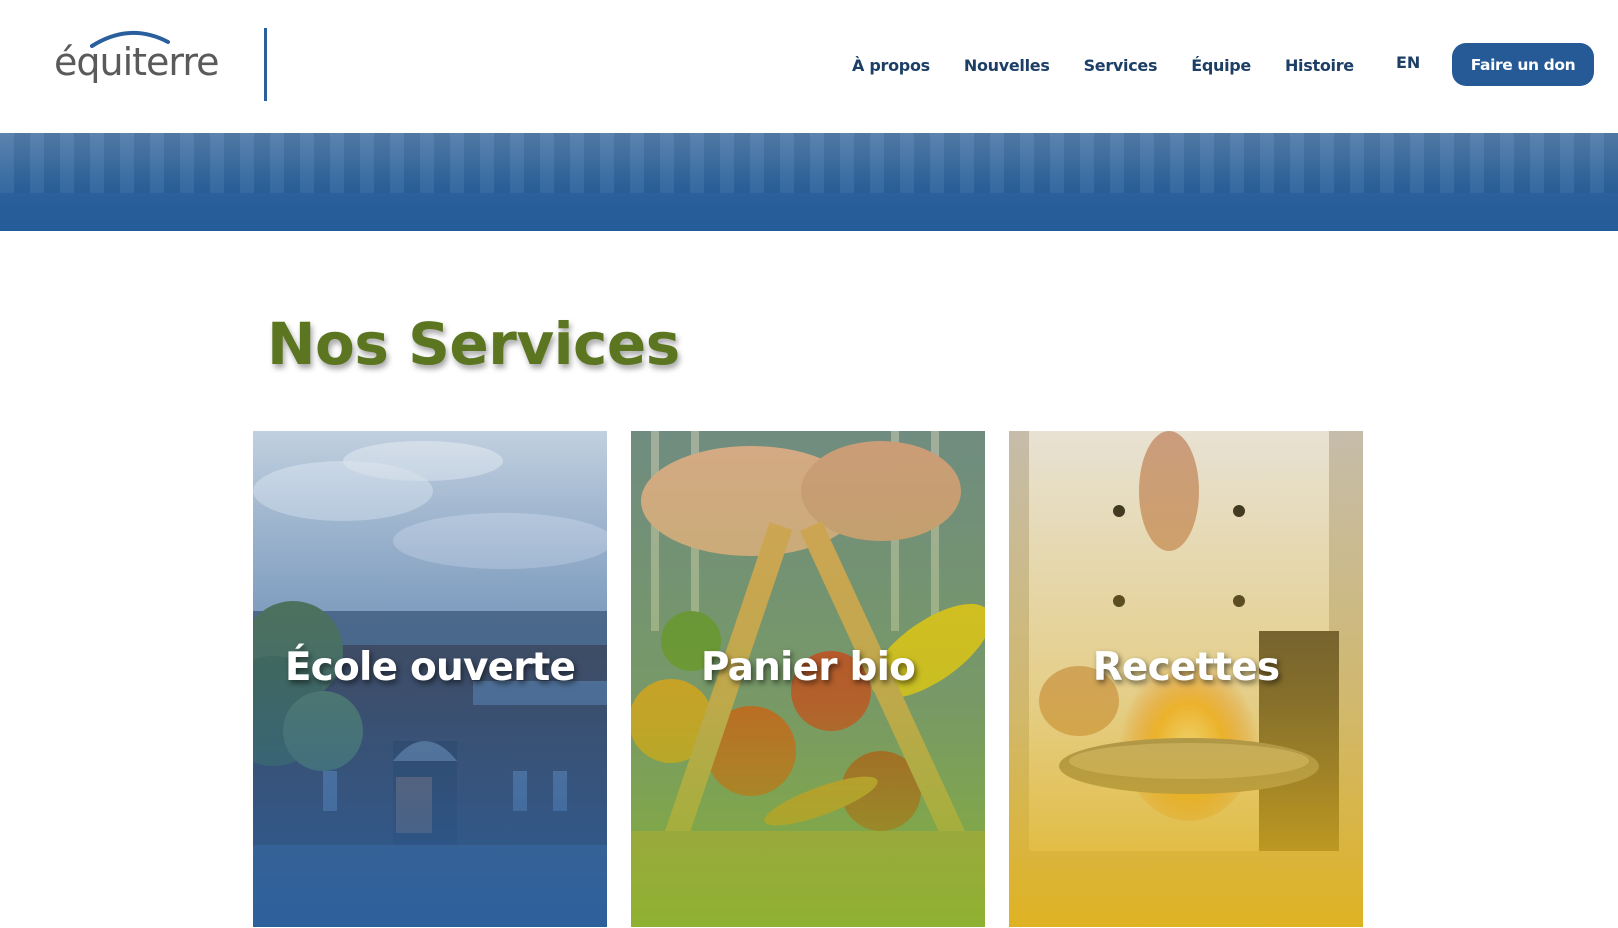 Image resolution: width=1618 pixels, height=928 pixels. I want to click on service-card-recettes: Recettes, so click(1186, 679).